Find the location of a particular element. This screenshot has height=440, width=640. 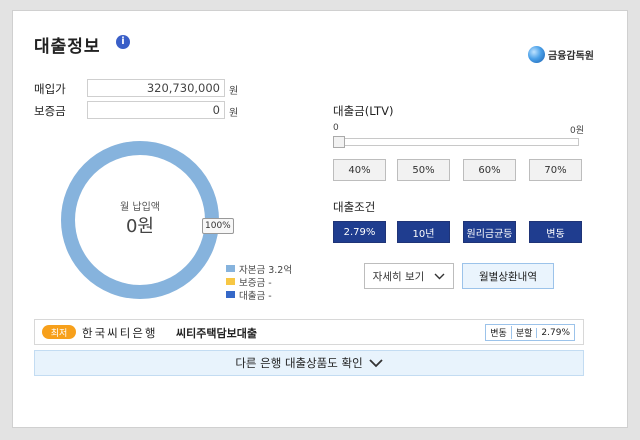

percent-badge: 100% is located at coordinates (218, 226).